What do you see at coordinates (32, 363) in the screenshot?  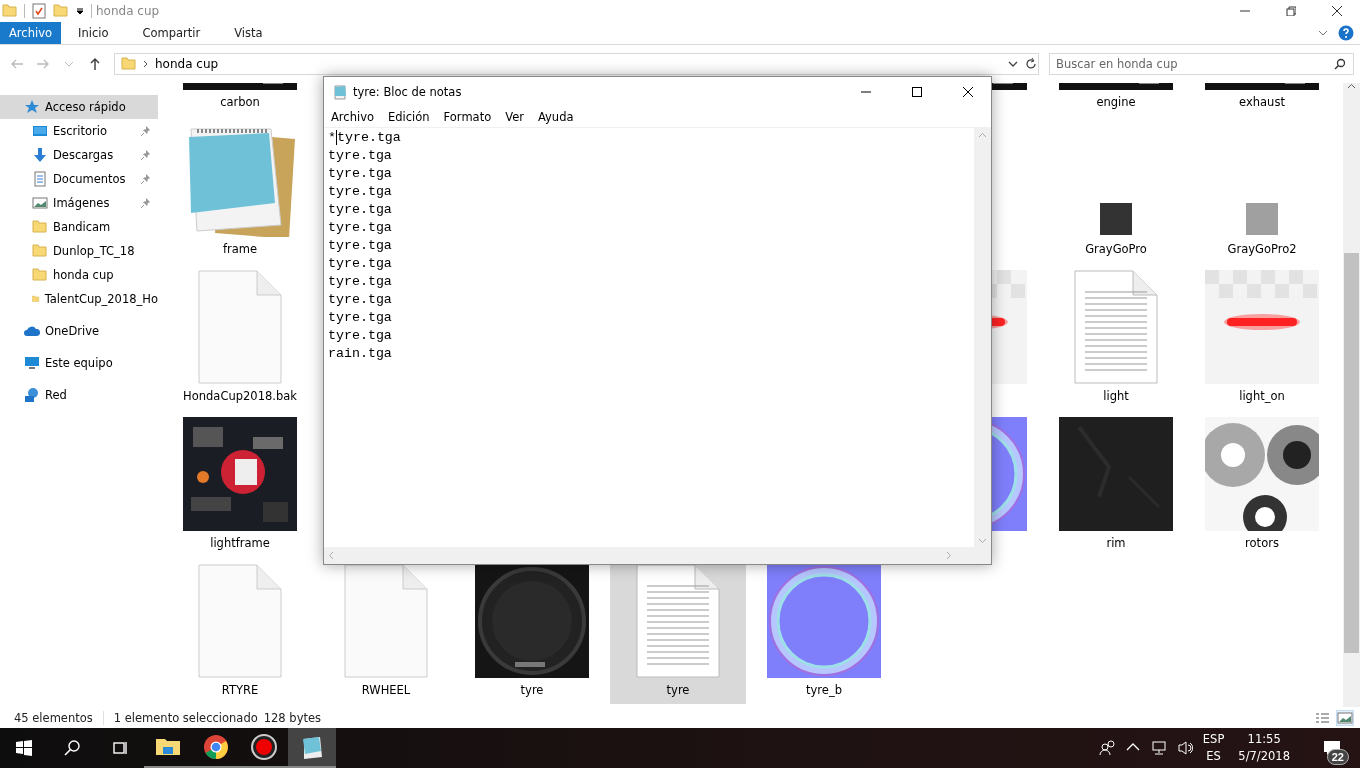 I see `computer-icon` at bounding box center [32, 363].